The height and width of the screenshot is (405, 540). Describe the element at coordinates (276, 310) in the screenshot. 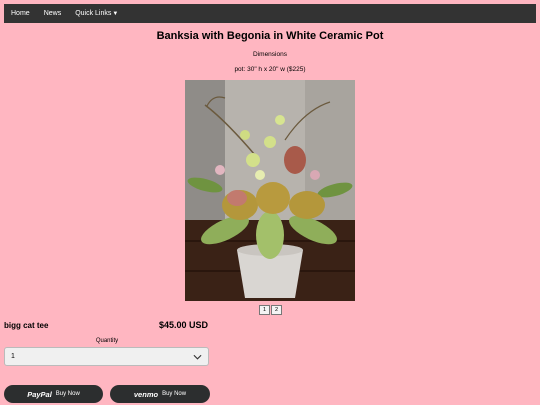

I see `thumbnail-2: 2` at that location.